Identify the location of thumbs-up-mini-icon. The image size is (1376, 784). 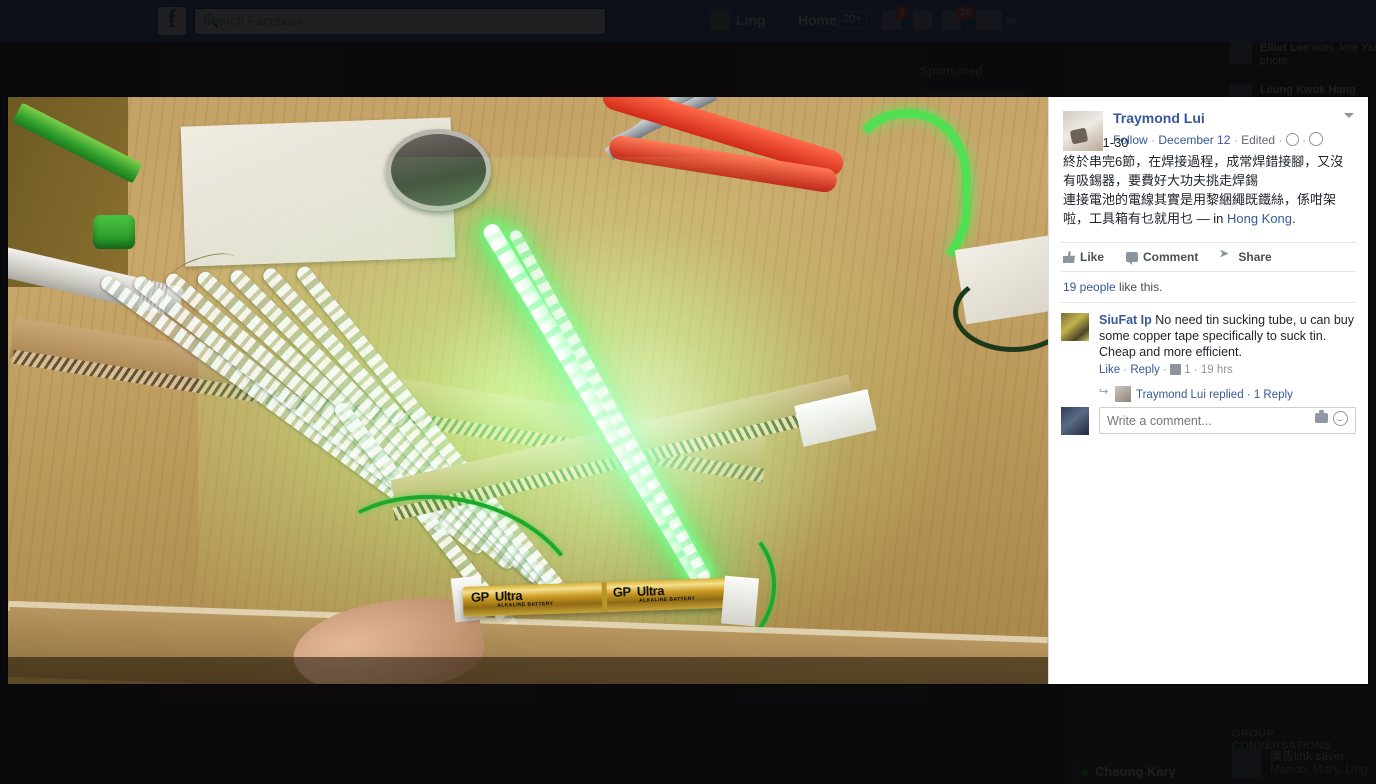
(1175, 369).